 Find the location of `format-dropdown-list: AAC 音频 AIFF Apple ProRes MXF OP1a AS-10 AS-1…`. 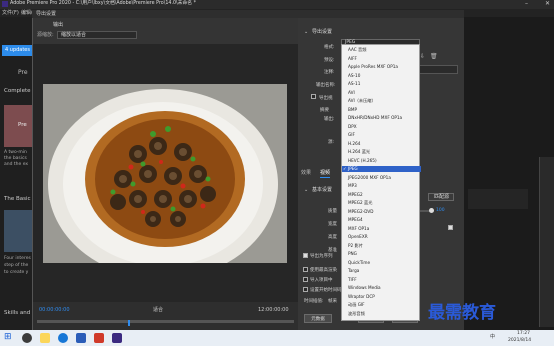

format-dropdown-list: AAC 音频 AIFF Apple ProRes MXF OP1a AS-10 AS-1… is located at coordinates (381, 182).